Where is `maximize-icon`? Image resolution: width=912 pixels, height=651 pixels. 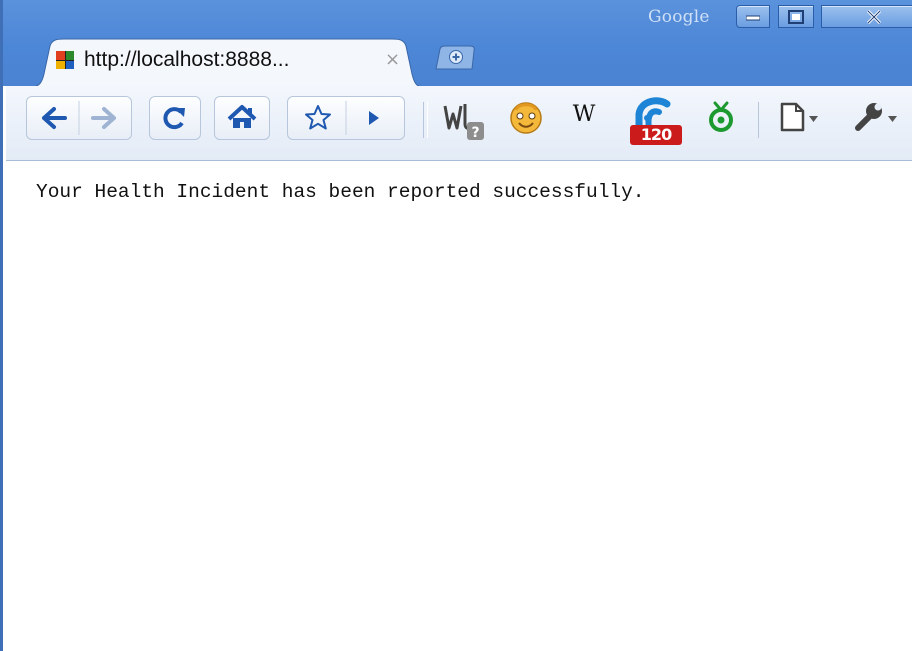
maximize-icon is located at coordinates (796, 16).